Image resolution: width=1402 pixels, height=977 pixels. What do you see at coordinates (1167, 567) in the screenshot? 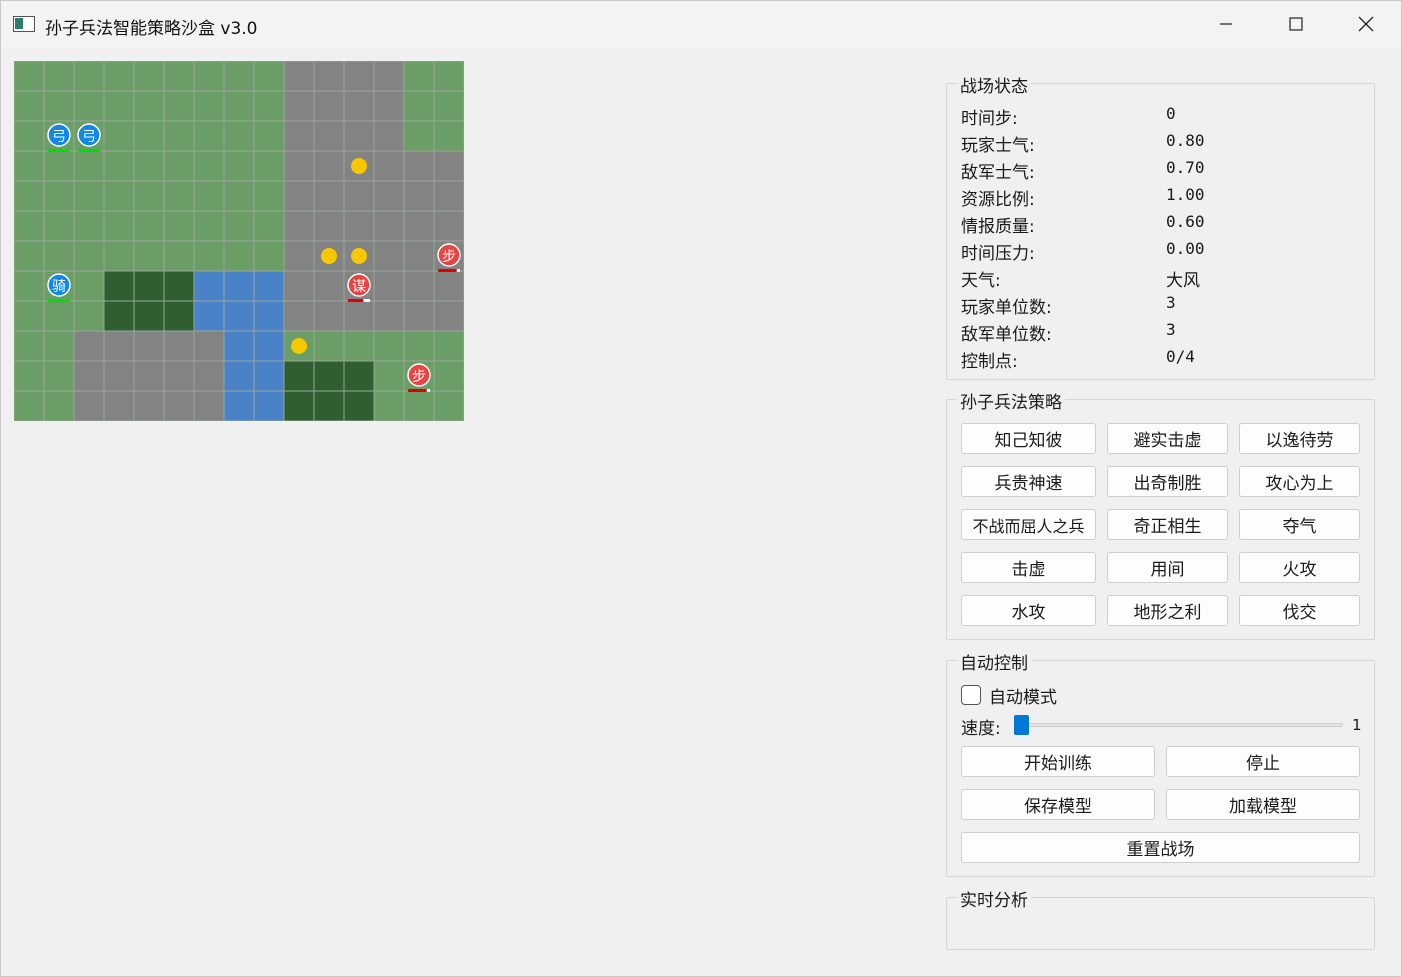
I see `strategy-button: 用间` at bounding box center [1167, 567].